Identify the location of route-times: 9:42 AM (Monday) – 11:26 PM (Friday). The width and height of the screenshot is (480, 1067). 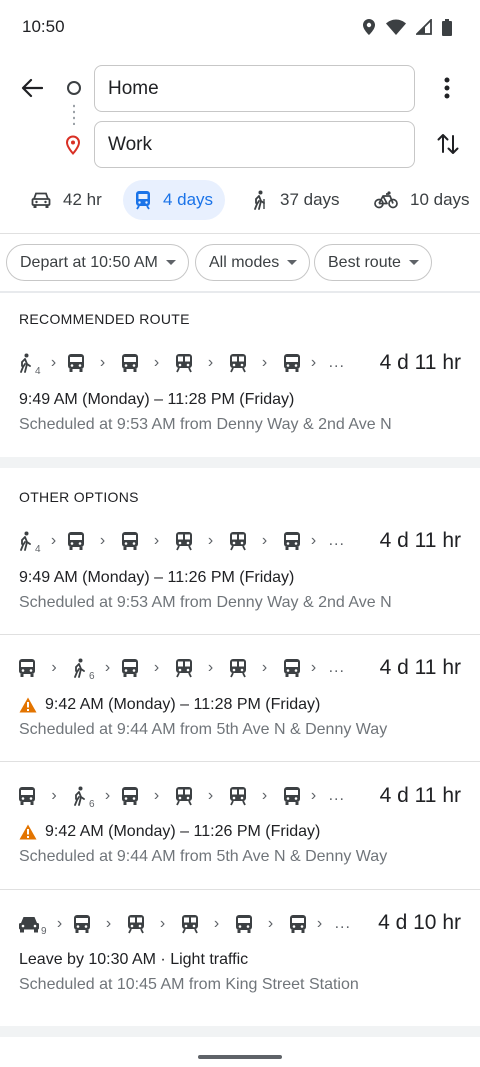
(169, 832).